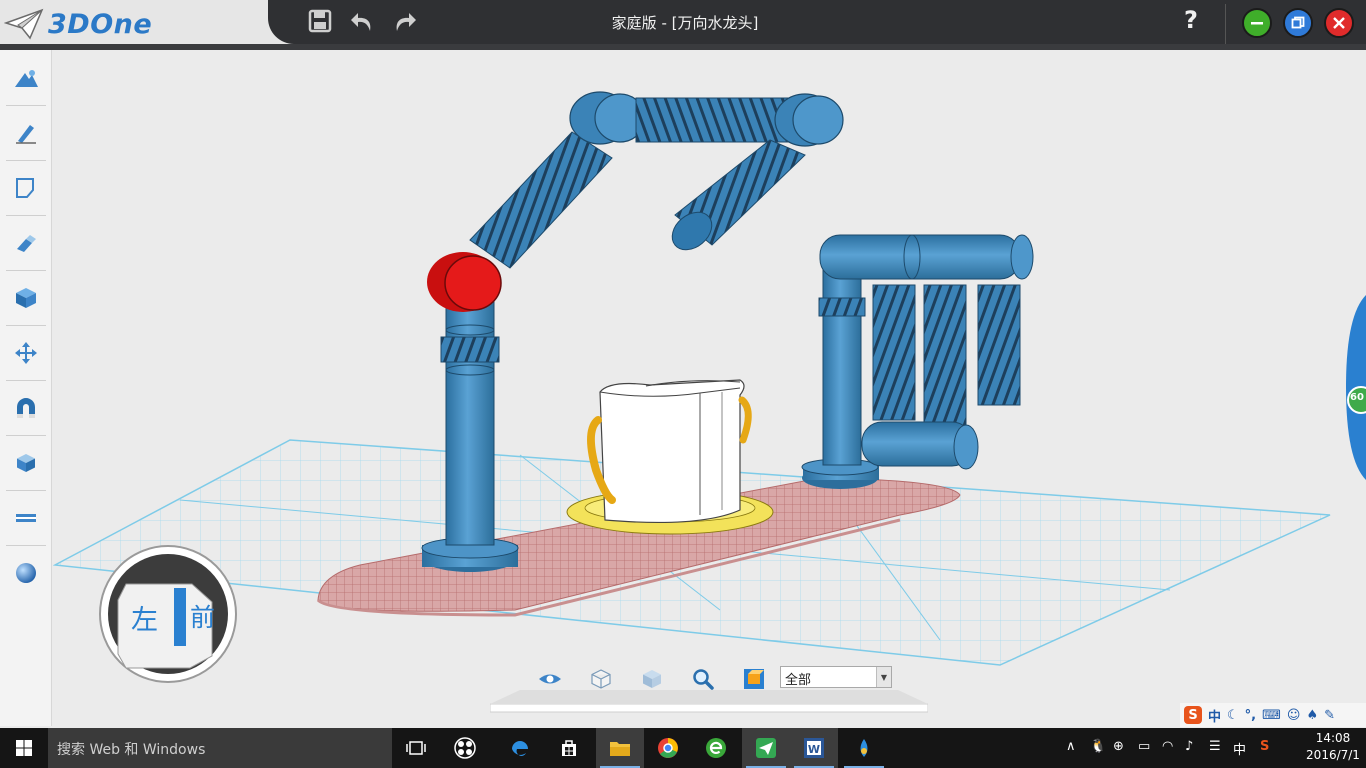  I want to click on render-view-button, so click(754, 679).